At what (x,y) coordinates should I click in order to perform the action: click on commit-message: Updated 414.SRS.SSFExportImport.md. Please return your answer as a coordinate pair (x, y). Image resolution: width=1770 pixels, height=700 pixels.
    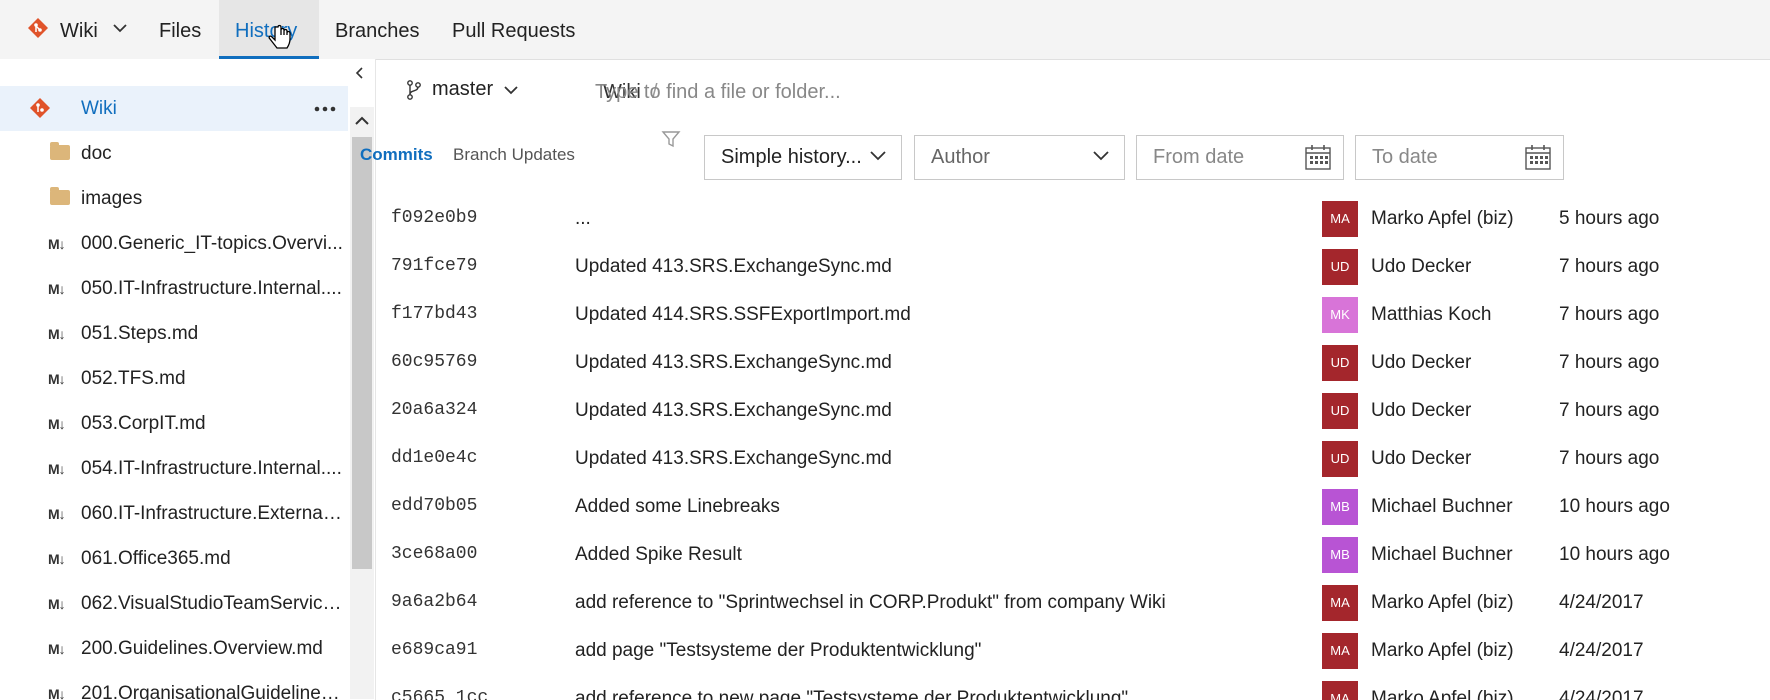
    Looking at the image, I should click on (743, 315).